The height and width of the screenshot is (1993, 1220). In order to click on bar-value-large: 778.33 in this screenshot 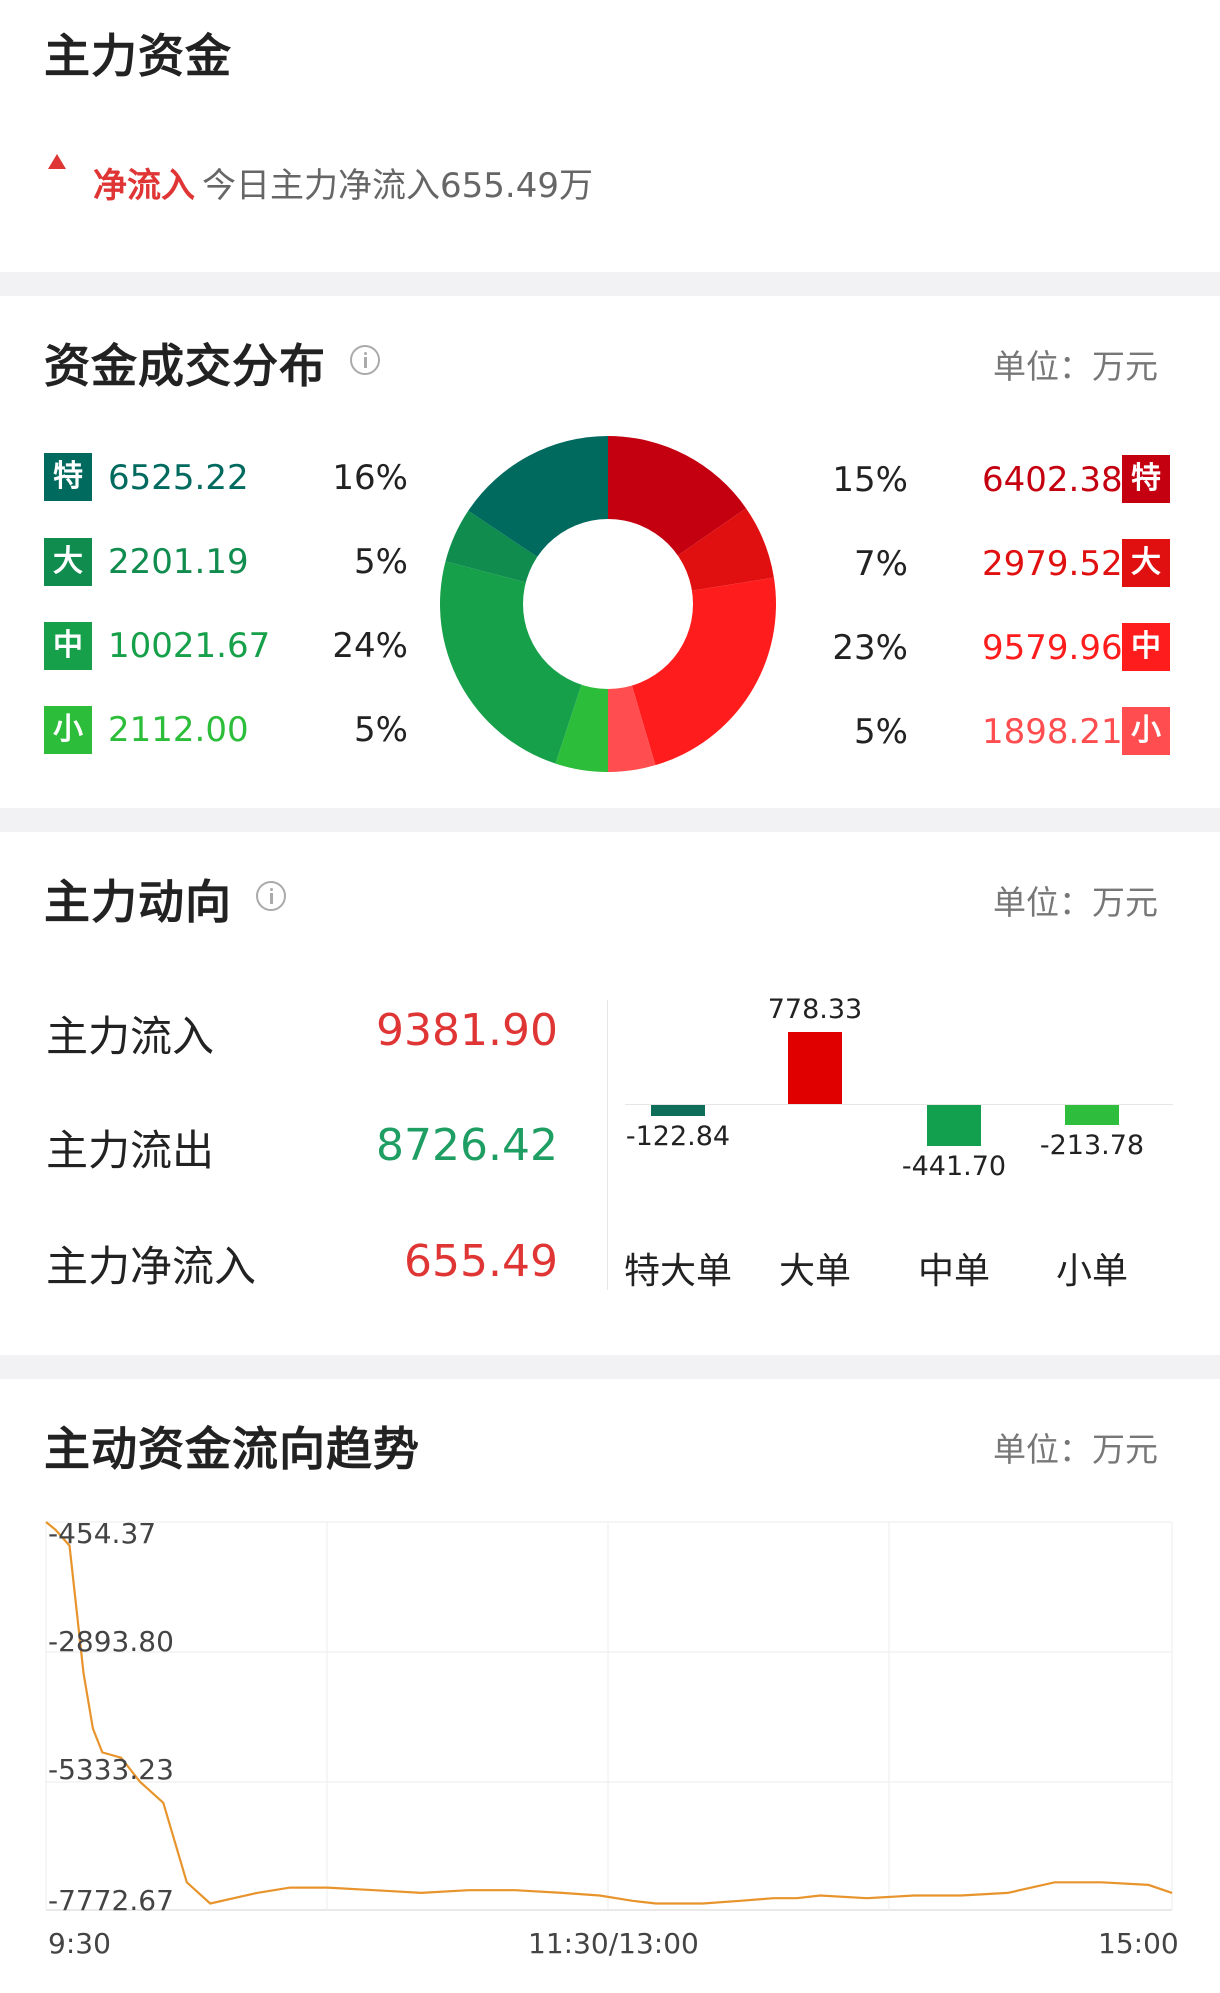, I will do `click(815, 1009)`.